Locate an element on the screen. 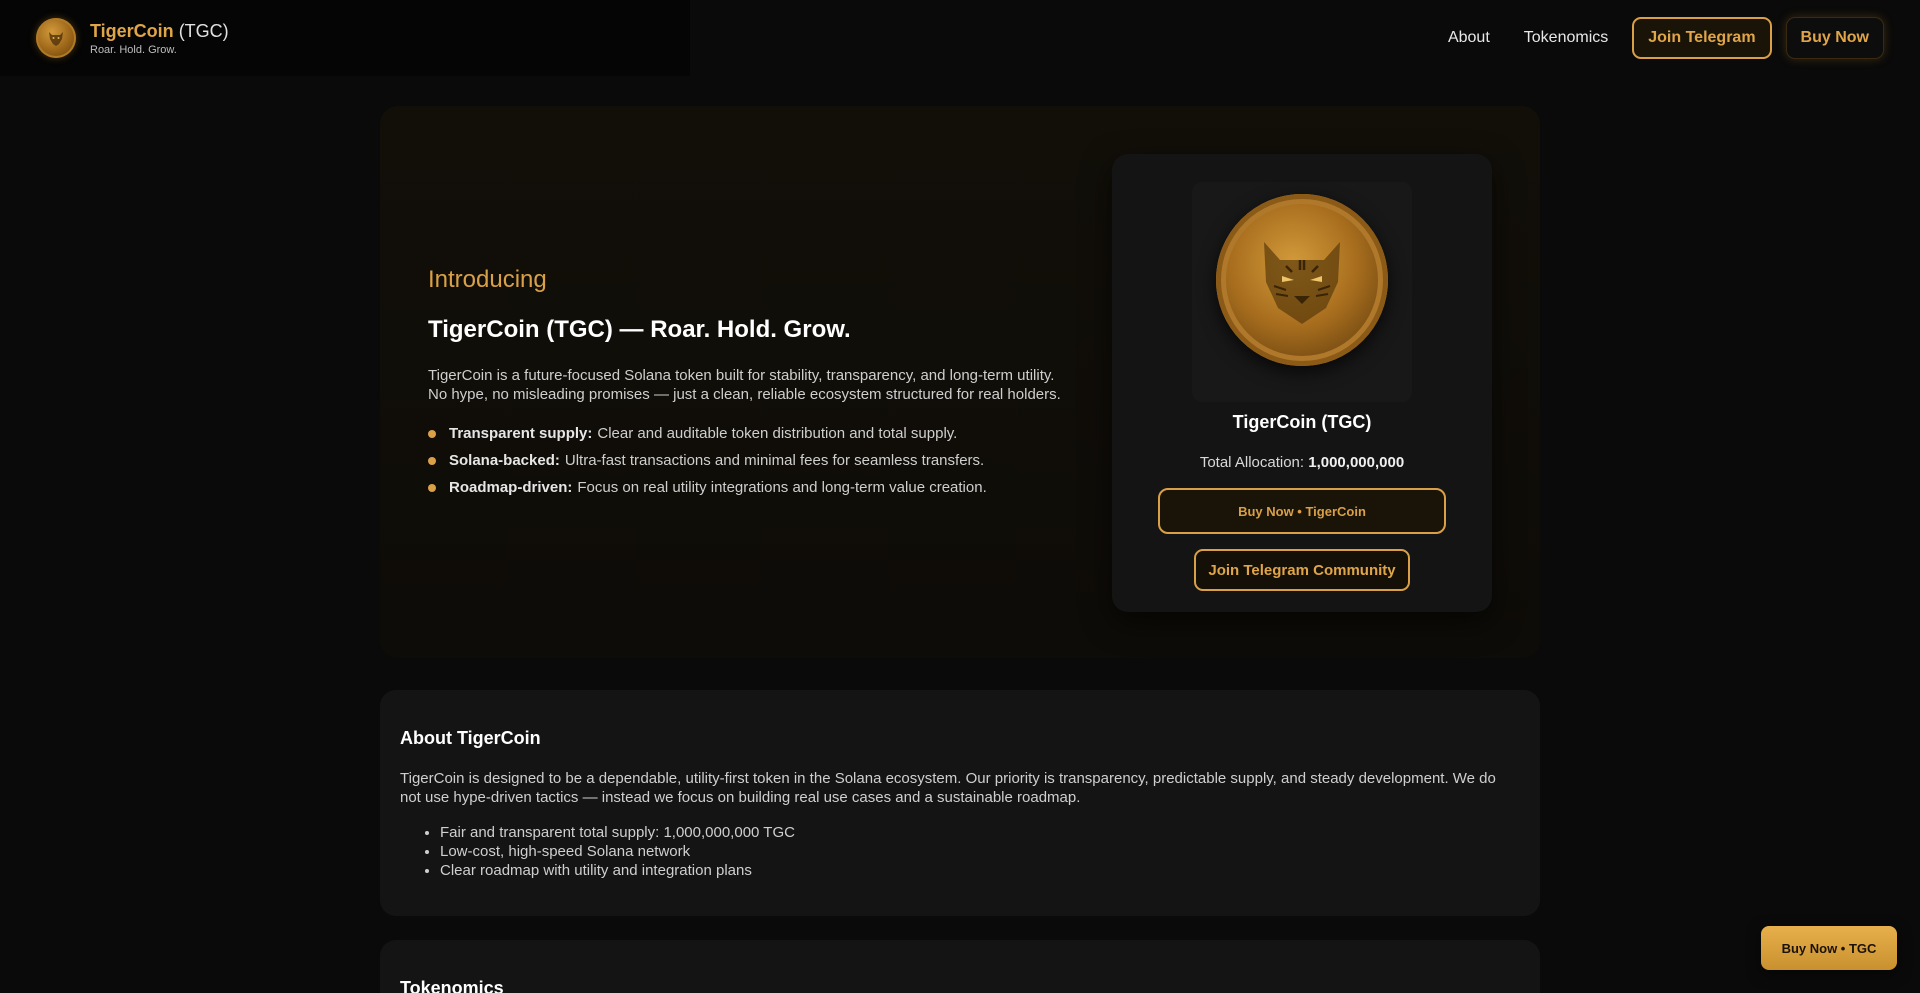  nav-link-tokenomics: Tokenomics is located at coordinates (1566, 38).